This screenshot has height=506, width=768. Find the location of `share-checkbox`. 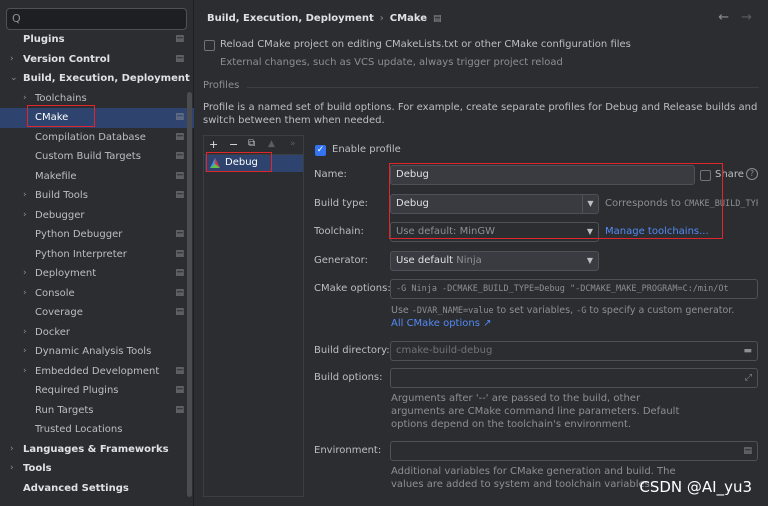

share-checkbox is located at coordinates (705, 175).